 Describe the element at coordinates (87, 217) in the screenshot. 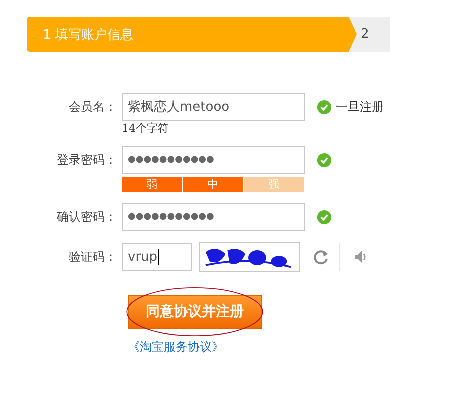

I see `field-label: 确认密码：` at that location.